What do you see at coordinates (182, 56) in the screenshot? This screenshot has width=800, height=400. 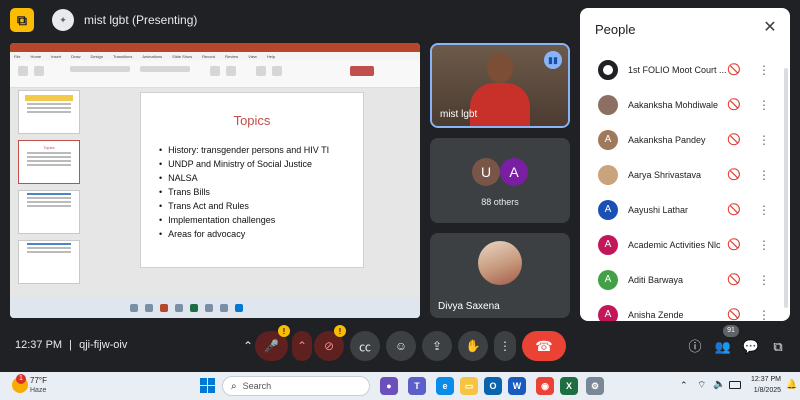 I see `ppt-menu-slideshow: Slide Show` at bounding box center [182, 56].